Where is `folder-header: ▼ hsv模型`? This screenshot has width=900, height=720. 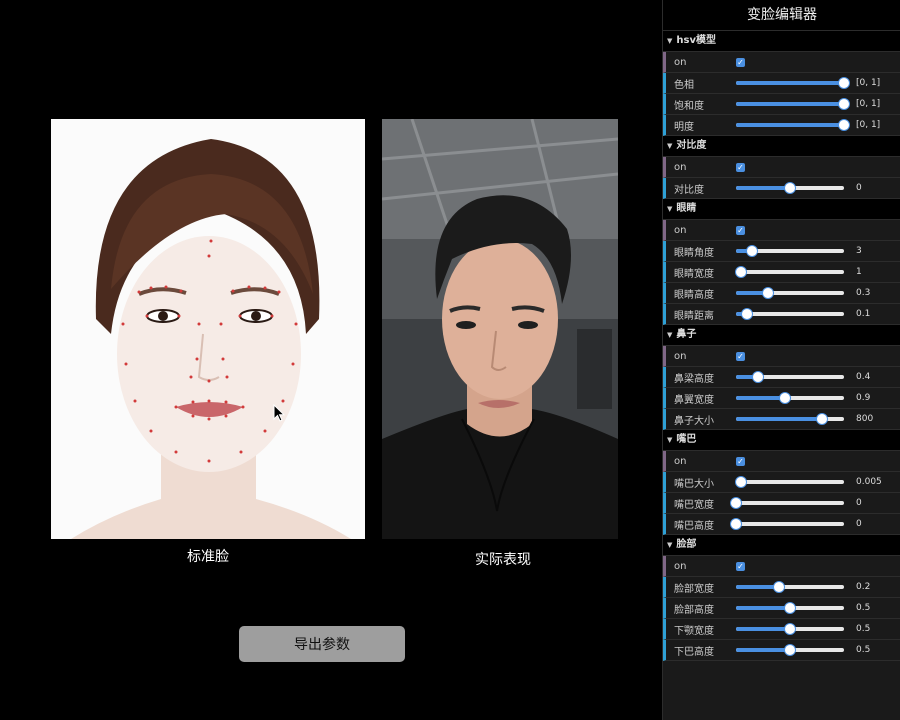 folder-header: ▼ hsv模型 is located at coordinates (781, 41).